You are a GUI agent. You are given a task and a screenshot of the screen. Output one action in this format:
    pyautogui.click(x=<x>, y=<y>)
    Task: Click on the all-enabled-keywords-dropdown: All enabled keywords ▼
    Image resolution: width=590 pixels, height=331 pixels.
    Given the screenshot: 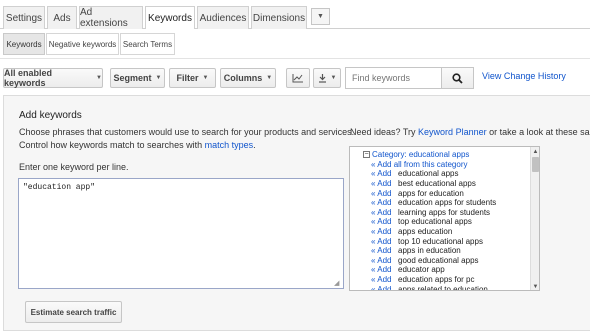 What is the action you would take?
    pyautogui.click(x=53, y=78)
    